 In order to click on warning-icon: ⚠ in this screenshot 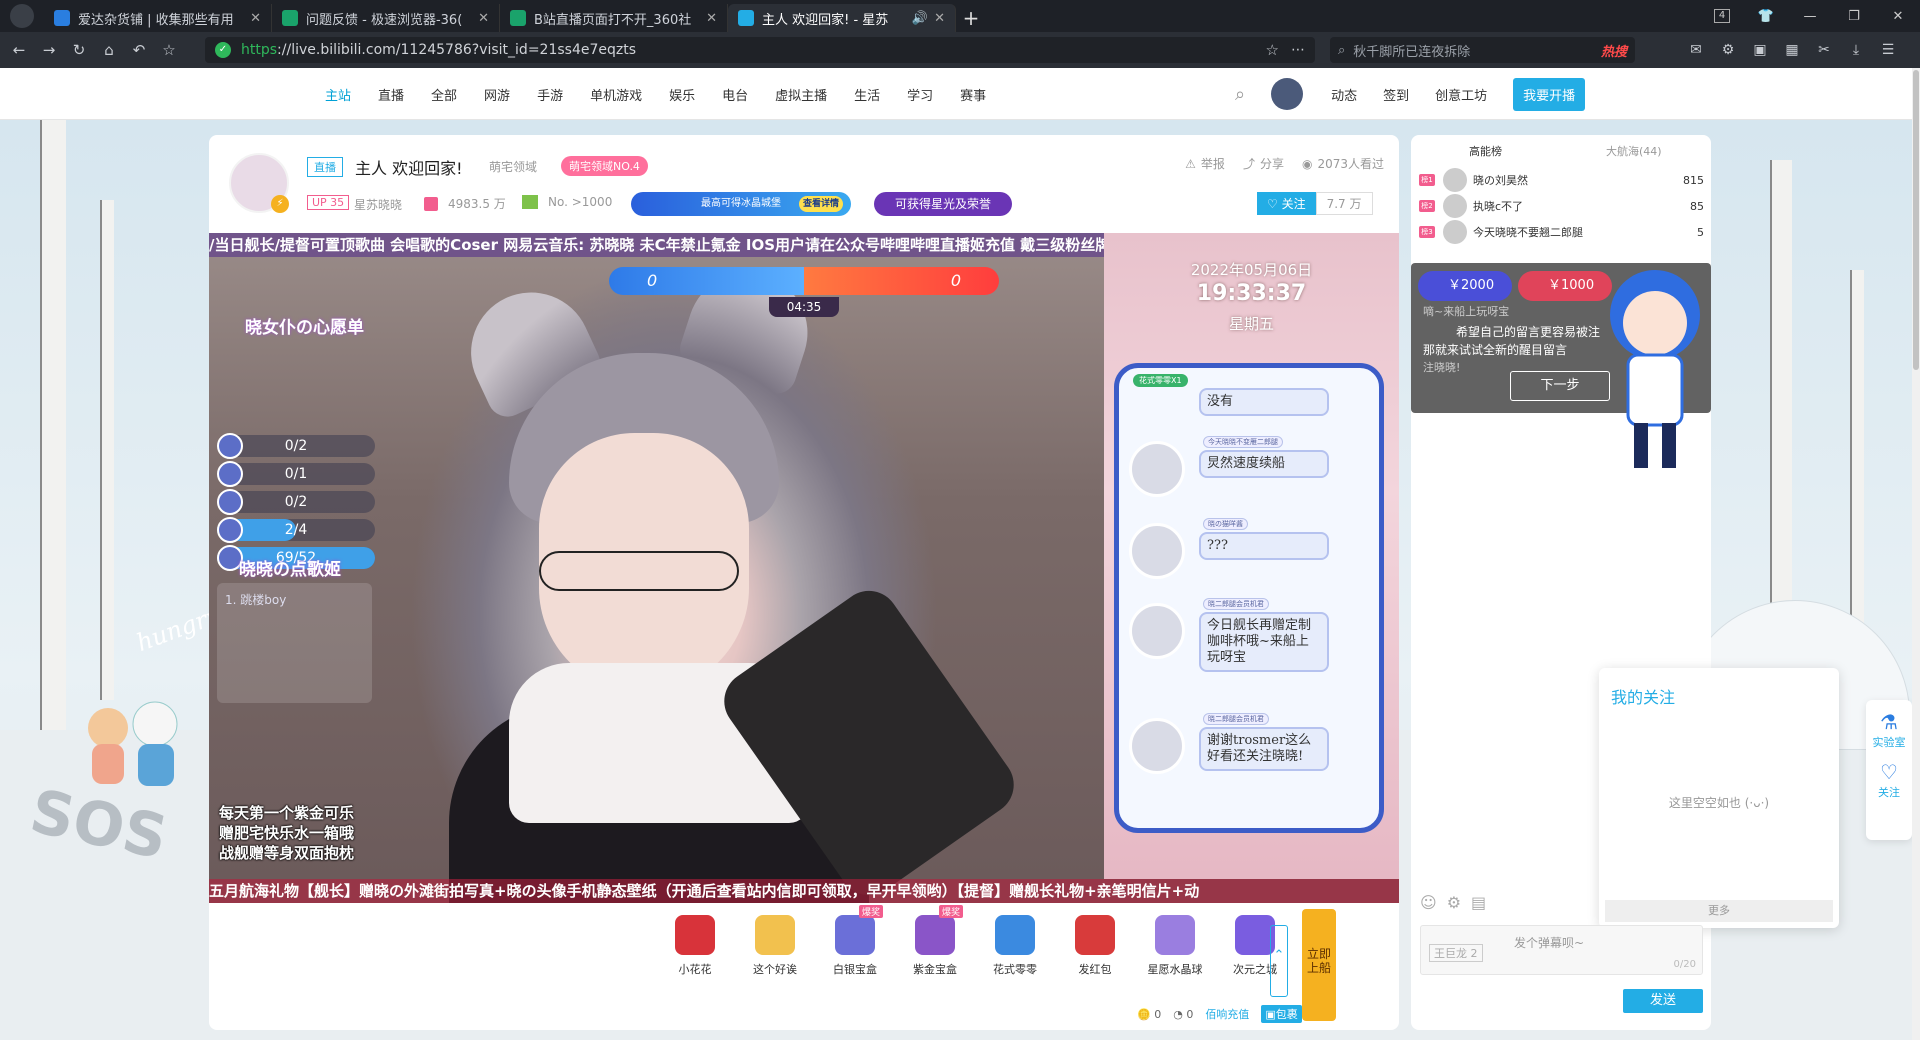, I will do `click(1190, 163)`.